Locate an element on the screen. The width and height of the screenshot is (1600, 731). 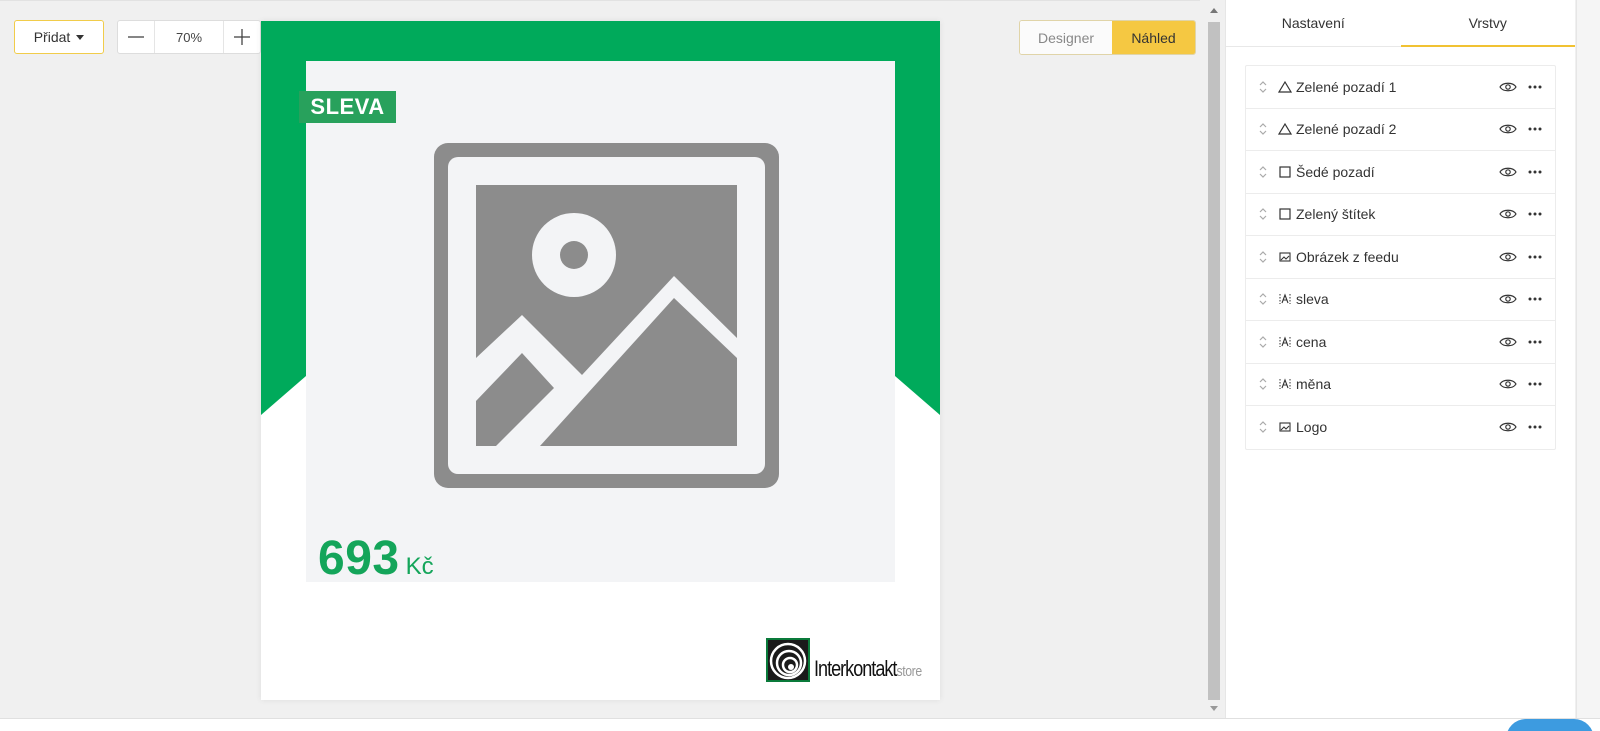
interkontakt-logo-icon is located at coordinates (788, 660).